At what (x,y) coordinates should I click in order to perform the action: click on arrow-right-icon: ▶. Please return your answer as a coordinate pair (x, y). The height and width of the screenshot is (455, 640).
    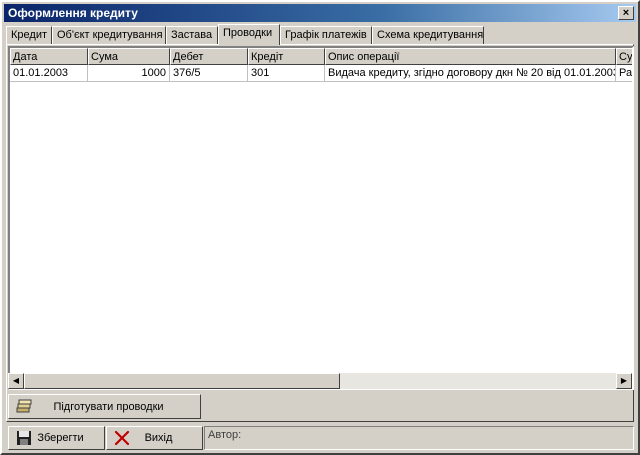
    Looking at the image, I should click on (624, 380).